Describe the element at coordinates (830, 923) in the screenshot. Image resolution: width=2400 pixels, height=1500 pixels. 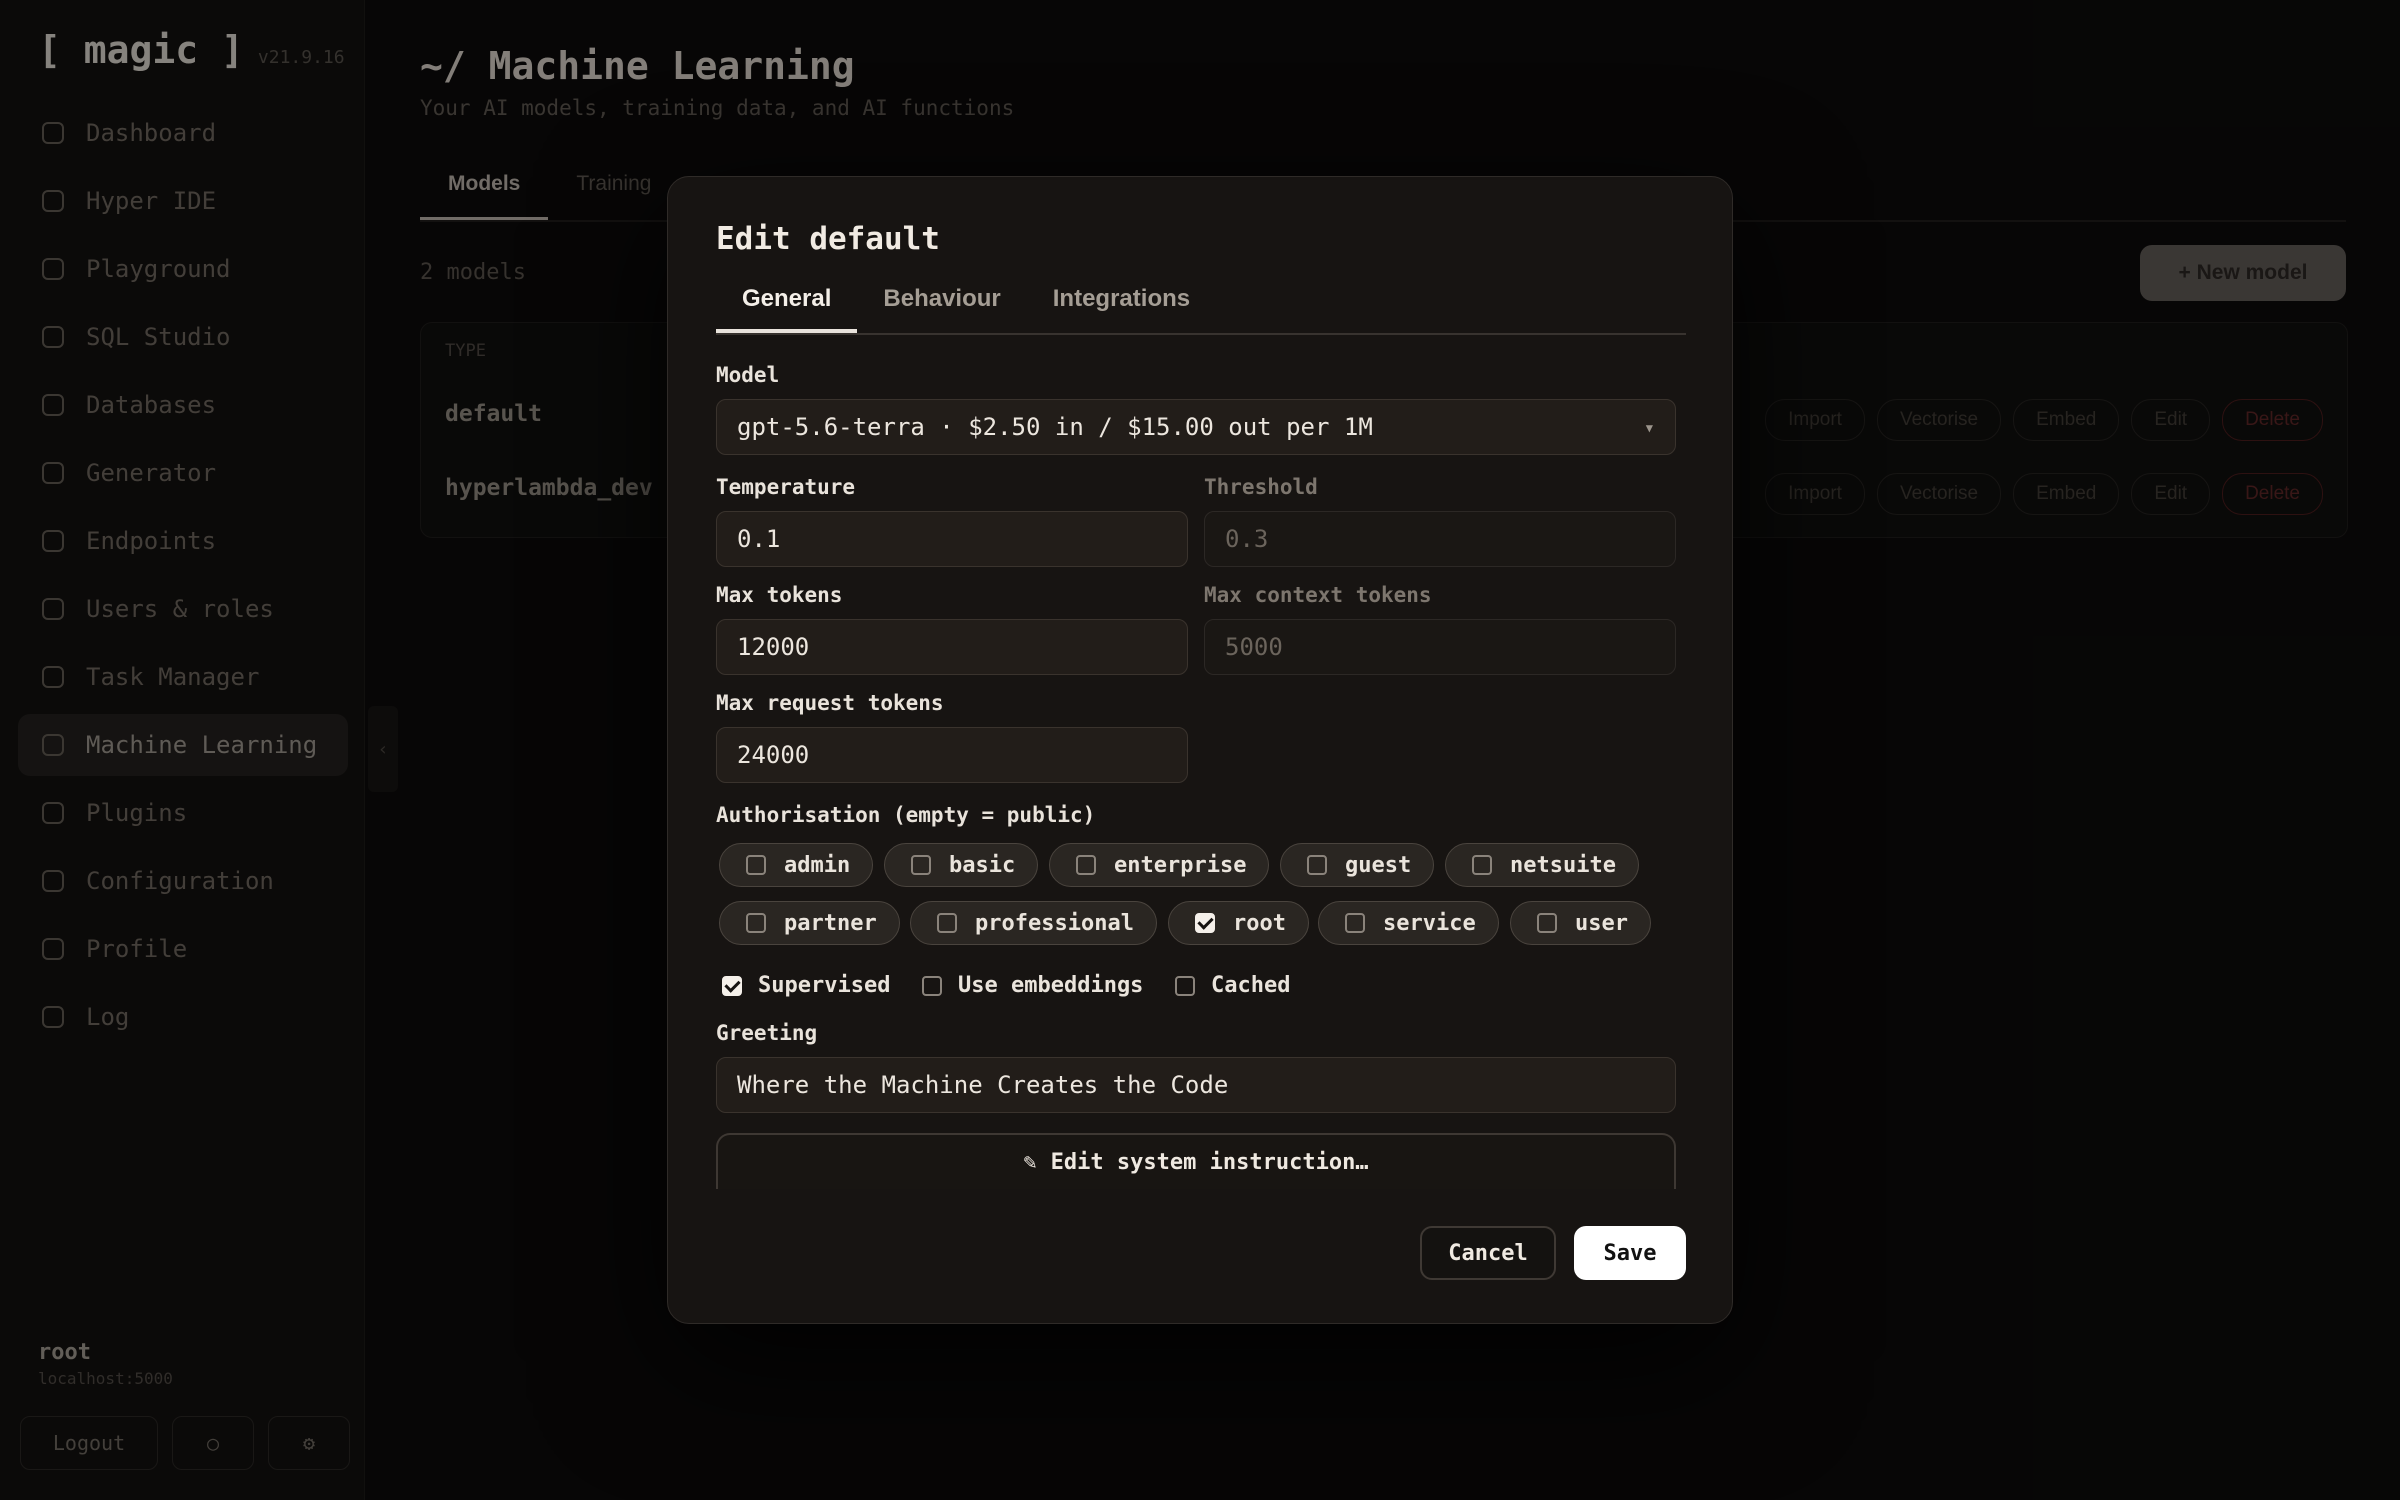
I see `role-label: partner` at that location.